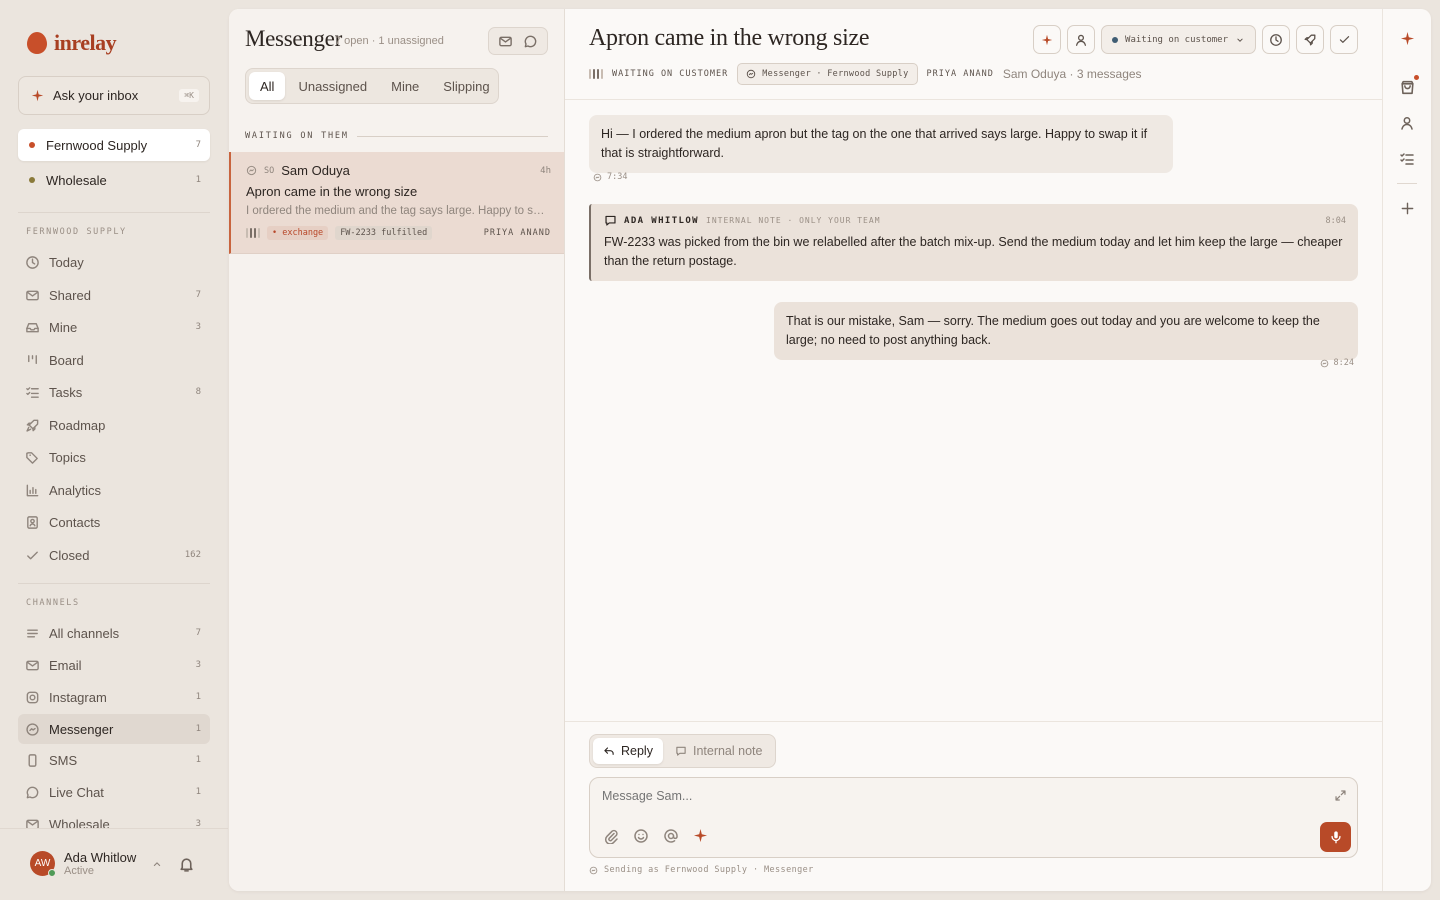 The height and width of the screenshot is (900, 1440). I want to click on online-status-icon, so click(52, 873).